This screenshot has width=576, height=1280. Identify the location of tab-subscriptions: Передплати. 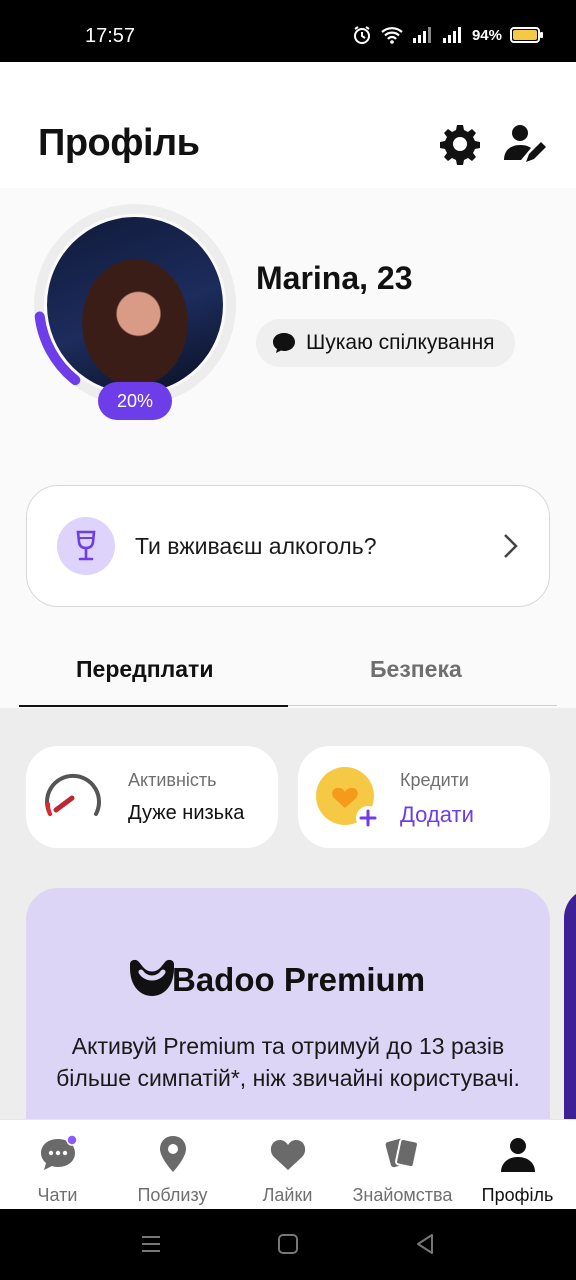
(144, 669).